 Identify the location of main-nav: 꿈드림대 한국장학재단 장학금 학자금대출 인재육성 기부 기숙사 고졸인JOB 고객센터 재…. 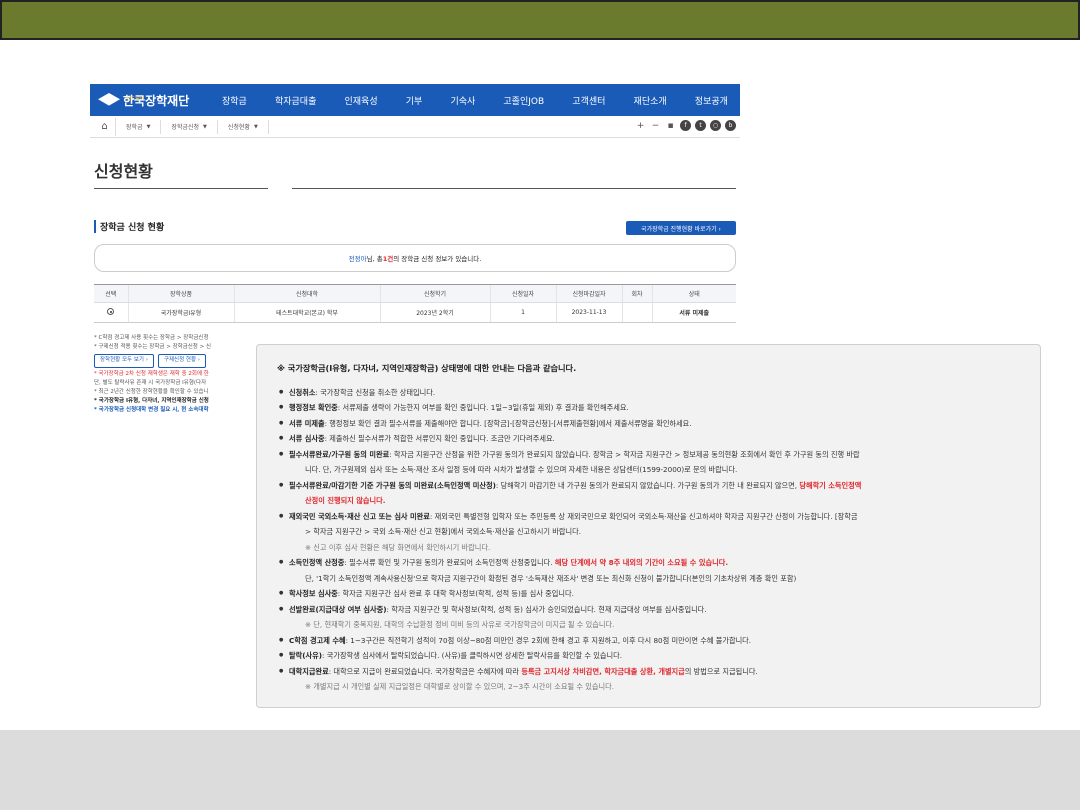
(415, 100).